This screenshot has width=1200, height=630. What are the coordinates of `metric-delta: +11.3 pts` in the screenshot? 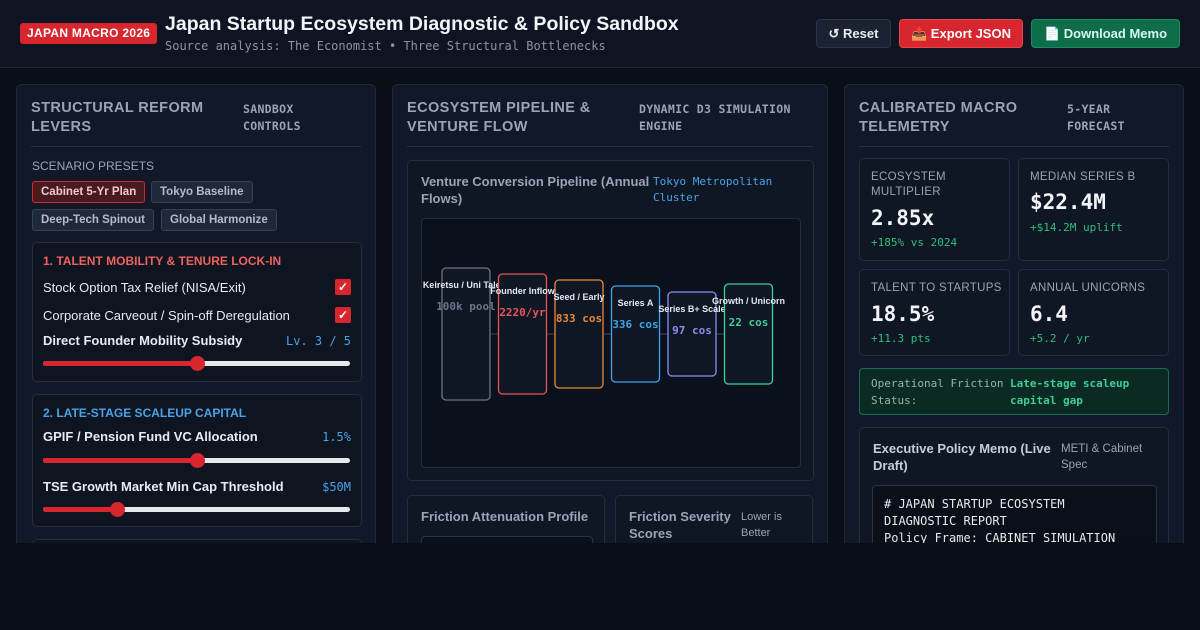 It's located at (901, 338).